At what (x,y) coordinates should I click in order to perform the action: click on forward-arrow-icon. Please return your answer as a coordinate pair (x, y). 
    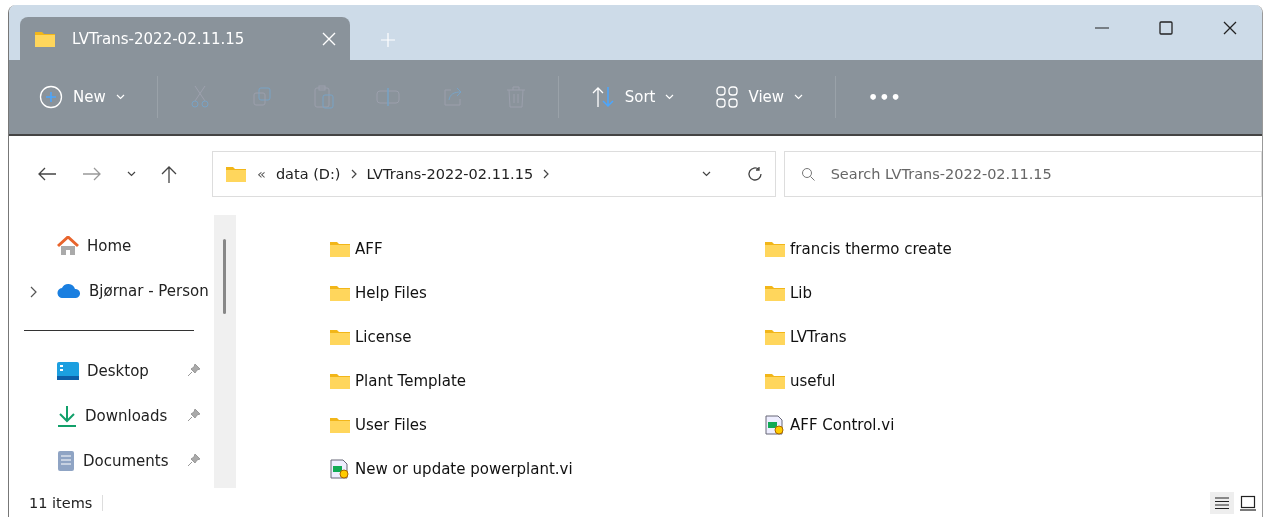
    Looking at the image, I should click on (92, 173).